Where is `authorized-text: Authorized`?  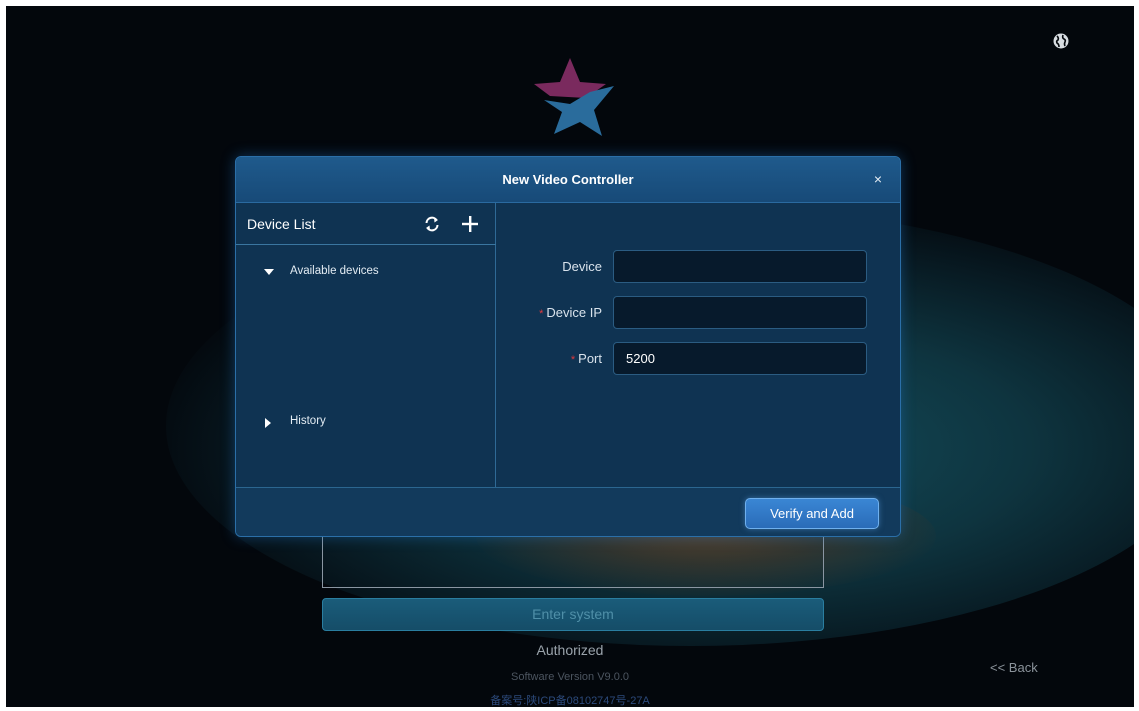 authorized-text: Authorized is located at coordinates (570, 650).